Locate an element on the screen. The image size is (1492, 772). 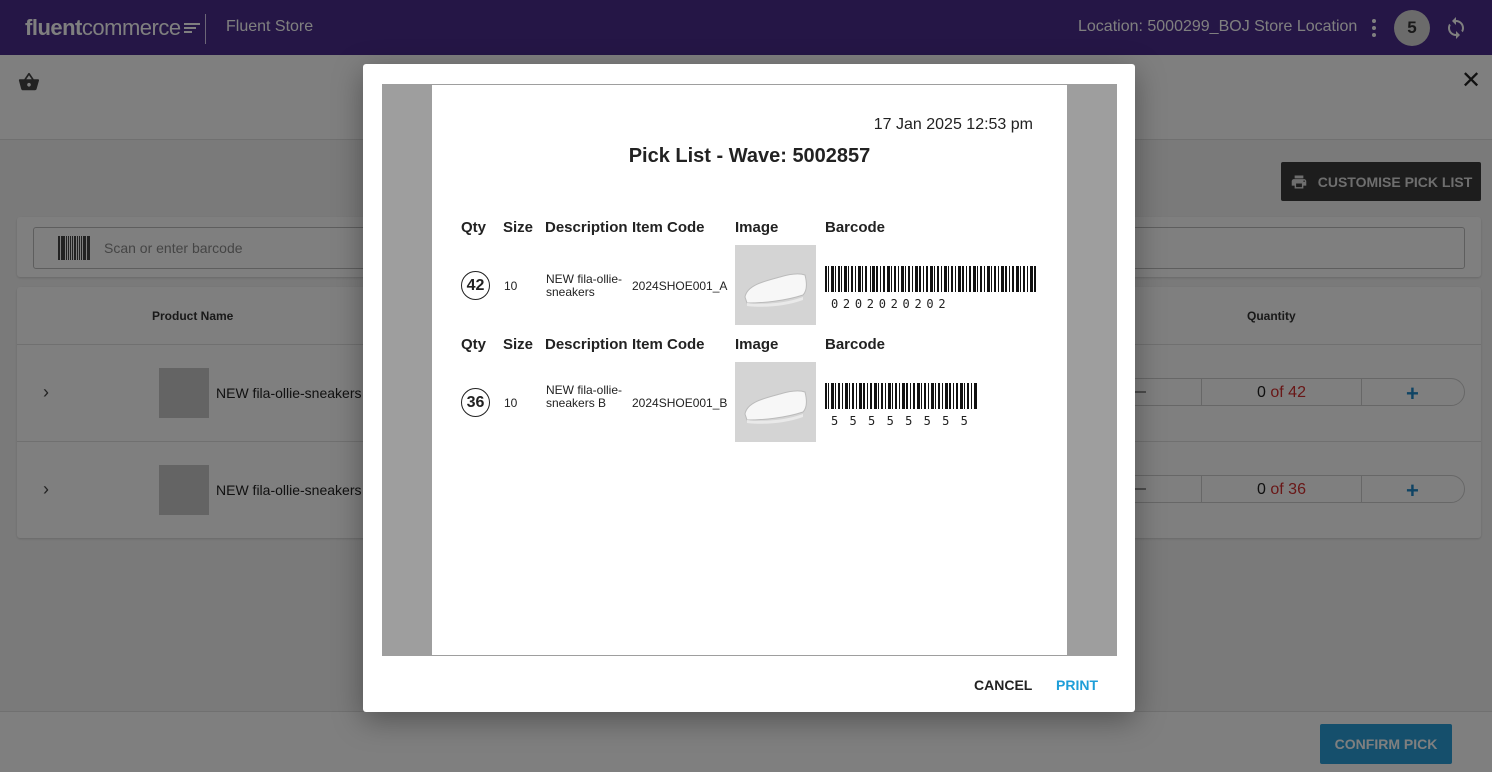
cancel-button: CANCEL is located at coordinates (1003, 685).